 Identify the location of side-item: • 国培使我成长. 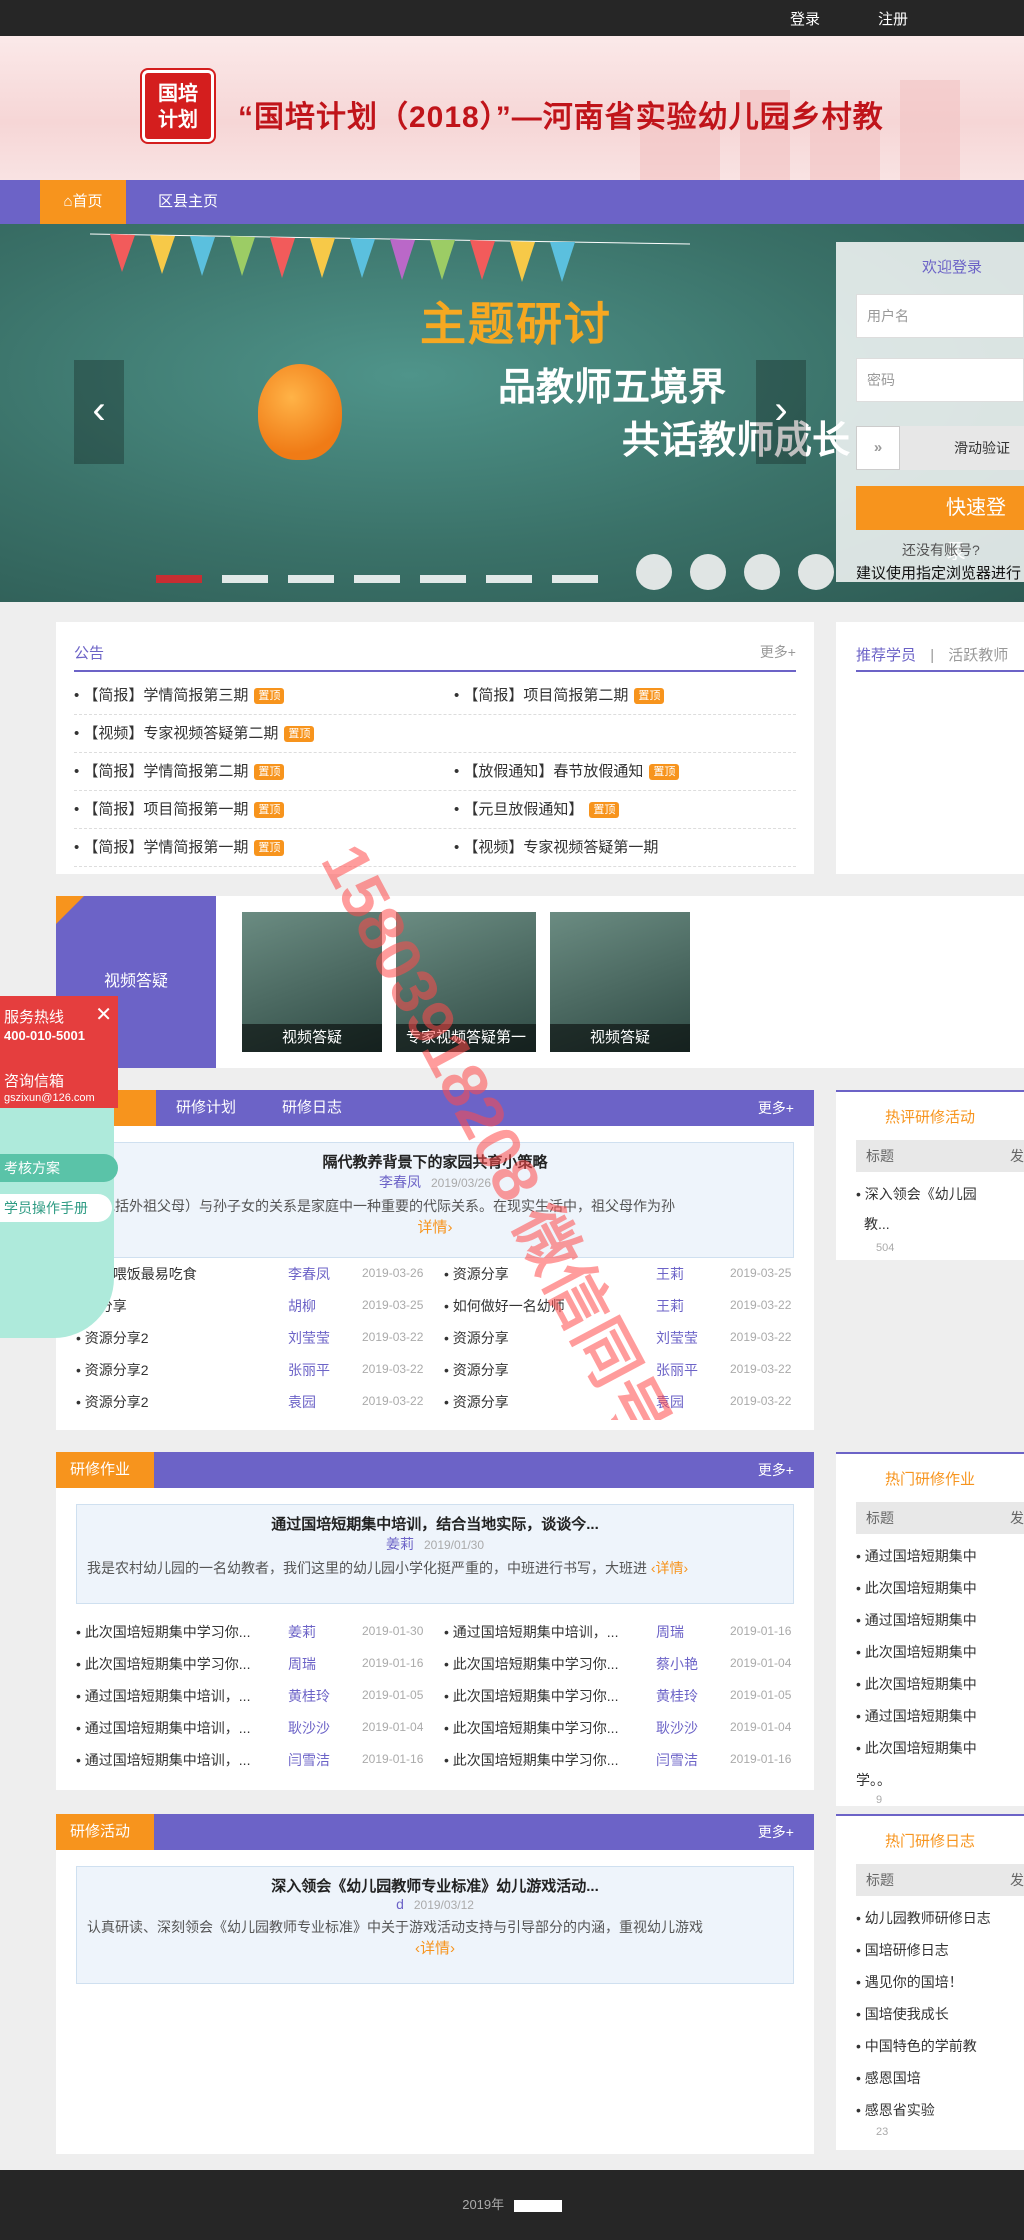
(902, 2014).